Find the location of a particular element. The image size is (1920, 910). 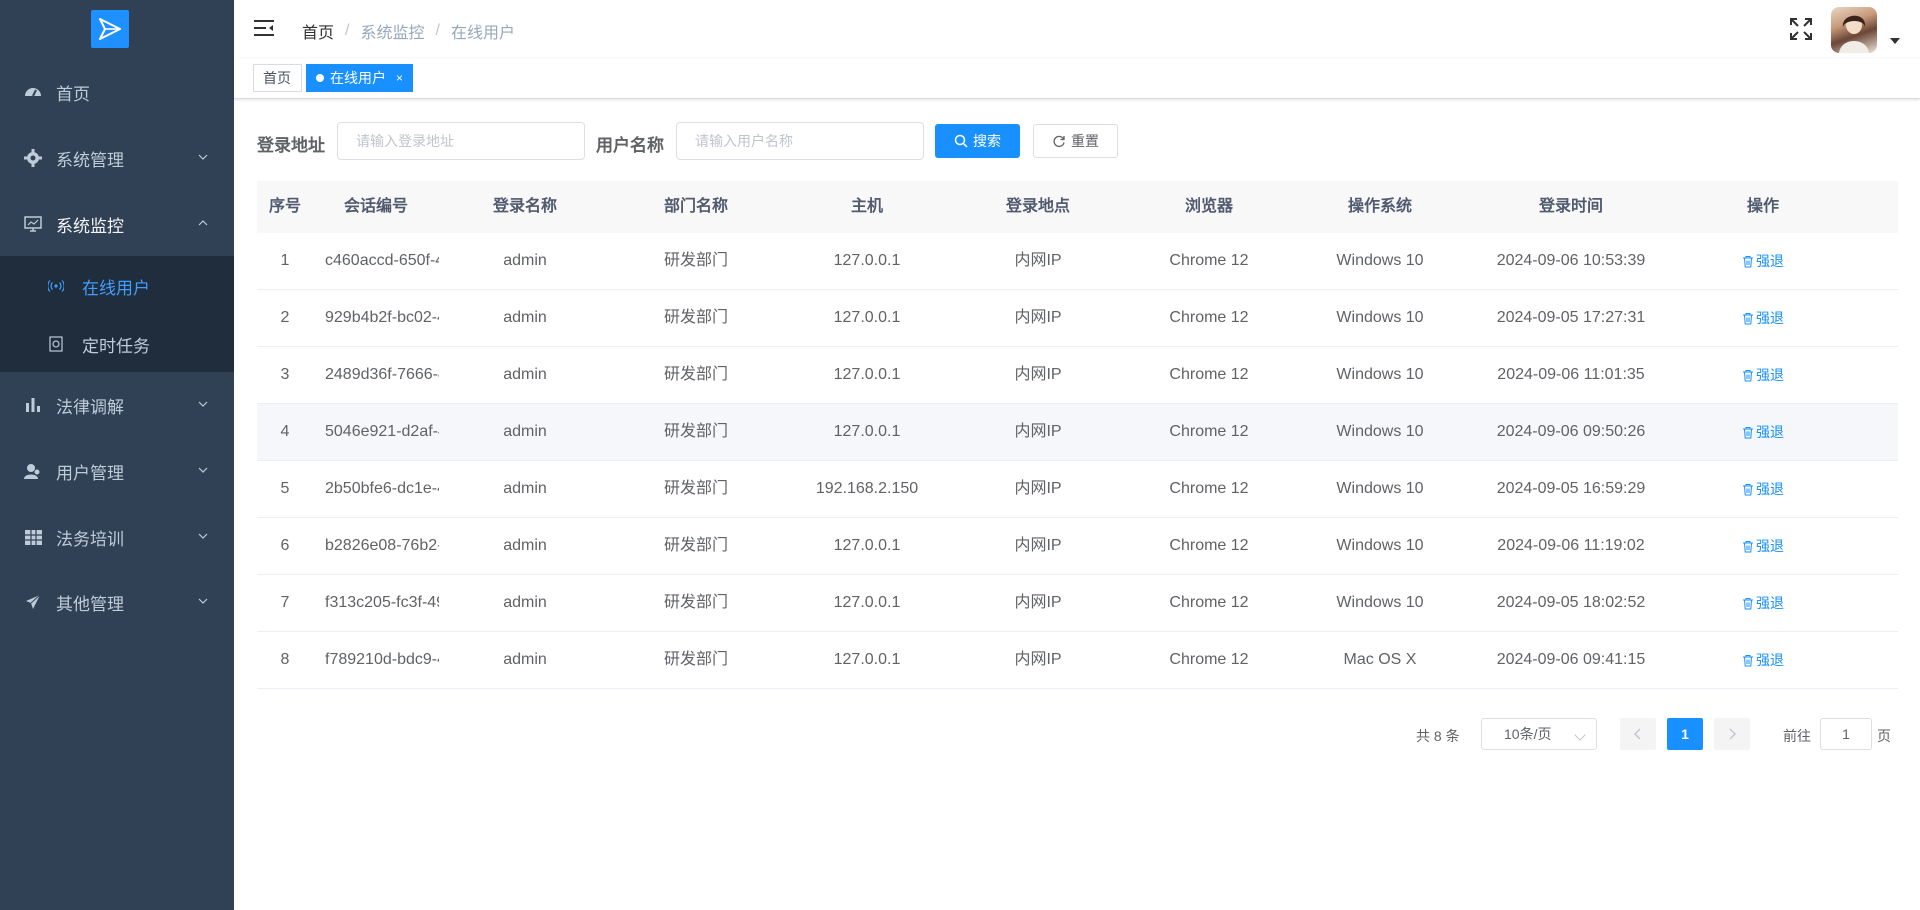

page-size-value: 10条/页 is located at coordinates (1528, 734).